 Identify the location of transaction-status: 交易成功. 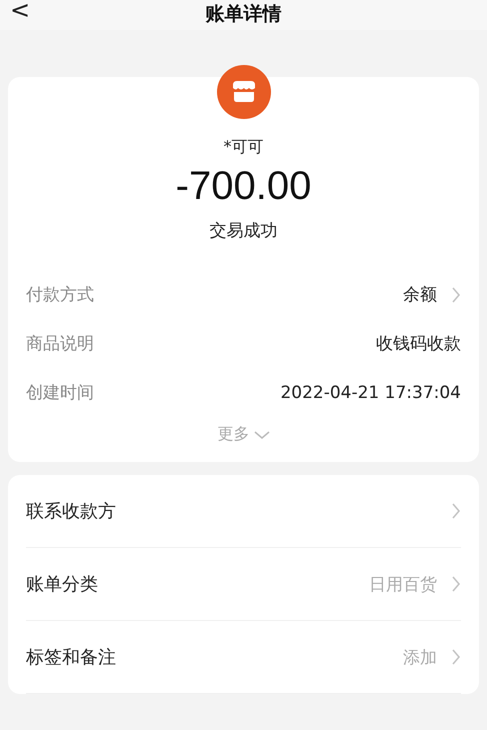
(244, 231).